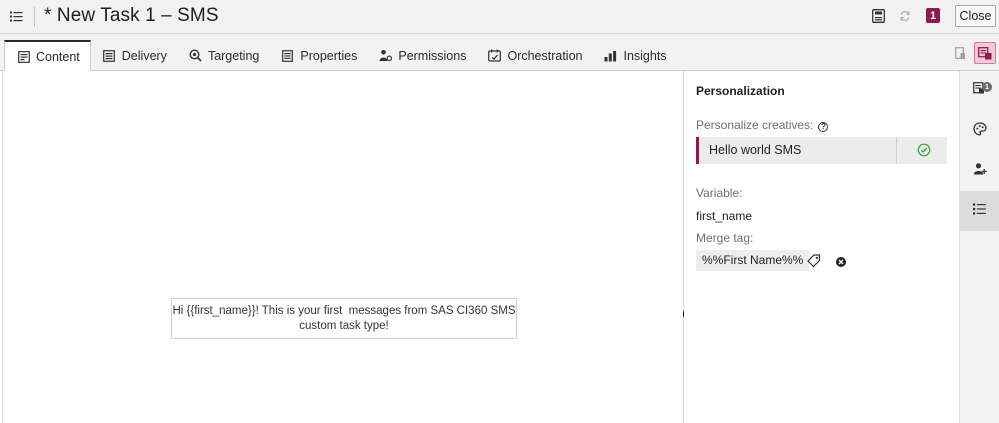 This screenshot has height=423, width=999. Describe the element at coordinates (960, 53) in the screenshot. I see `preview-toggle-button` at that location.